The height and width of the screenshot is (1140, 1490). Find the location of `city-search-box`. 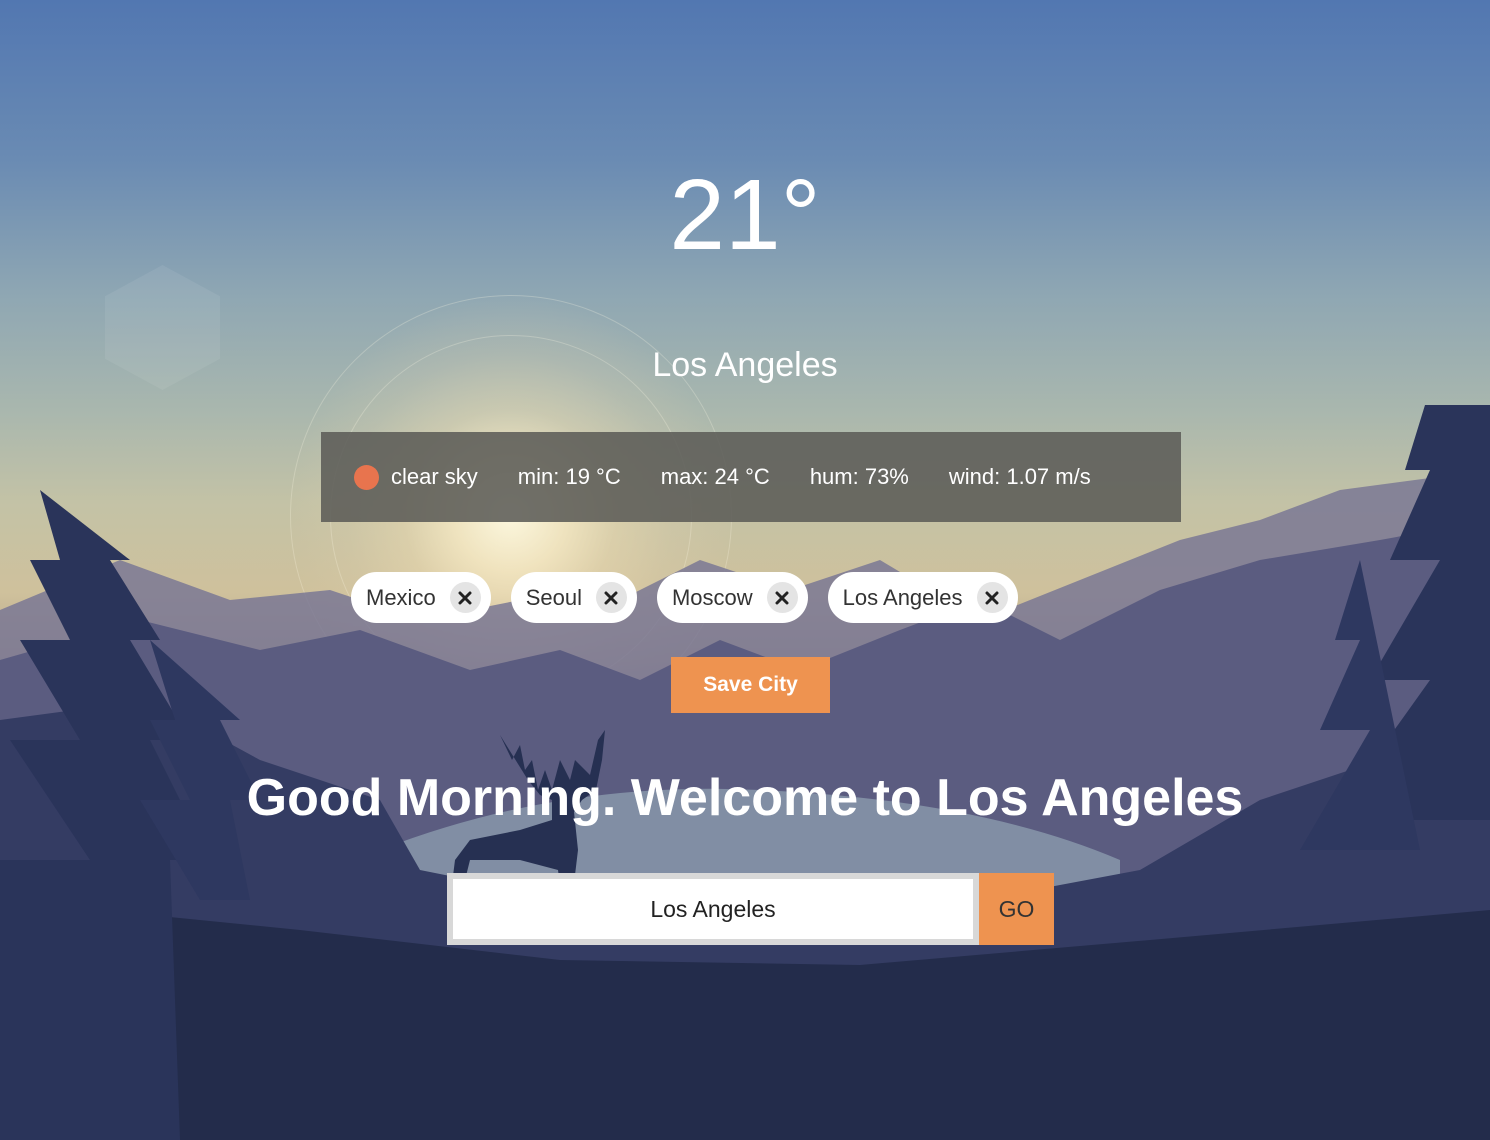

city-search-box is located at coordinates (713, 909).